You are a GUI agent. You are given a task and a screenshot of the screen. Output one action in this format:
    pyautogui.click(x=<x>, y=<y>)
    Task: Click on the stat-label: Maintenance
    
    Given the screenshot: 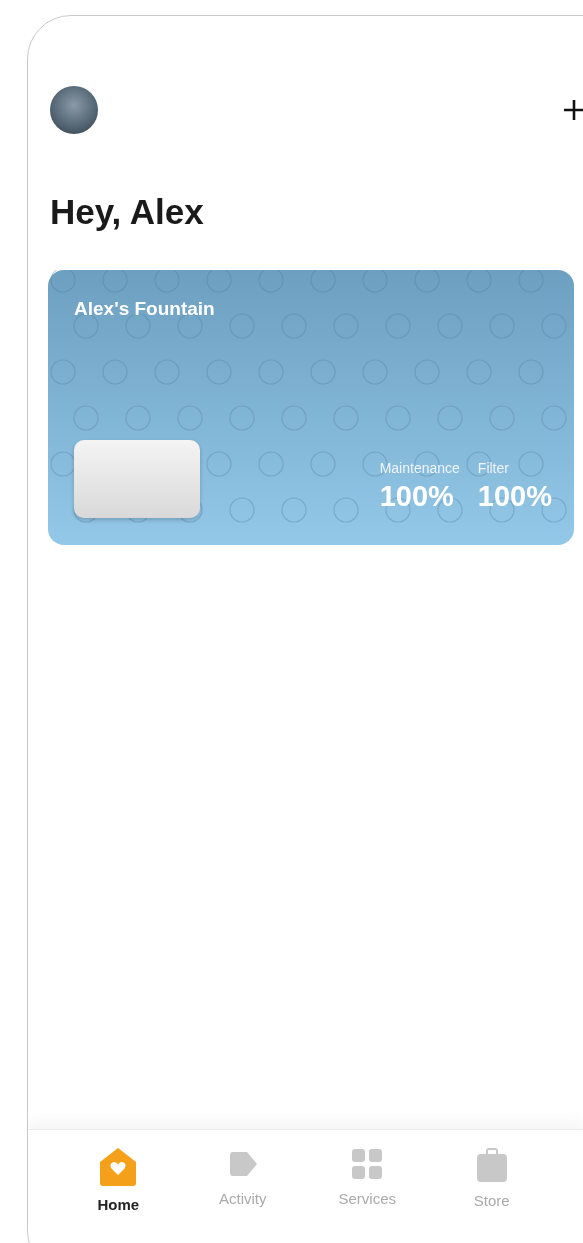 What is the action you would take?
    pyautogui.click(x=419, y=468)
    